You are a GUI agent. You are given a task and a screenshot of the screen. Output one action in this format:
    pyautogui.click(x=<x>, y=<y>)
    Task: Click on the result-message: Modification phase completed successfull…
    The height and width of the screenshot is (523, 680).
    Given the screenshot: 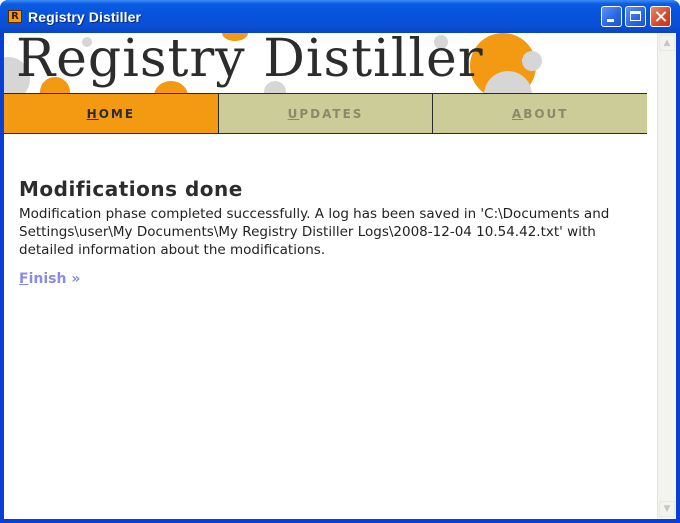 What is the action you would take?
    pyautogui.click(x=314, y=232)
    